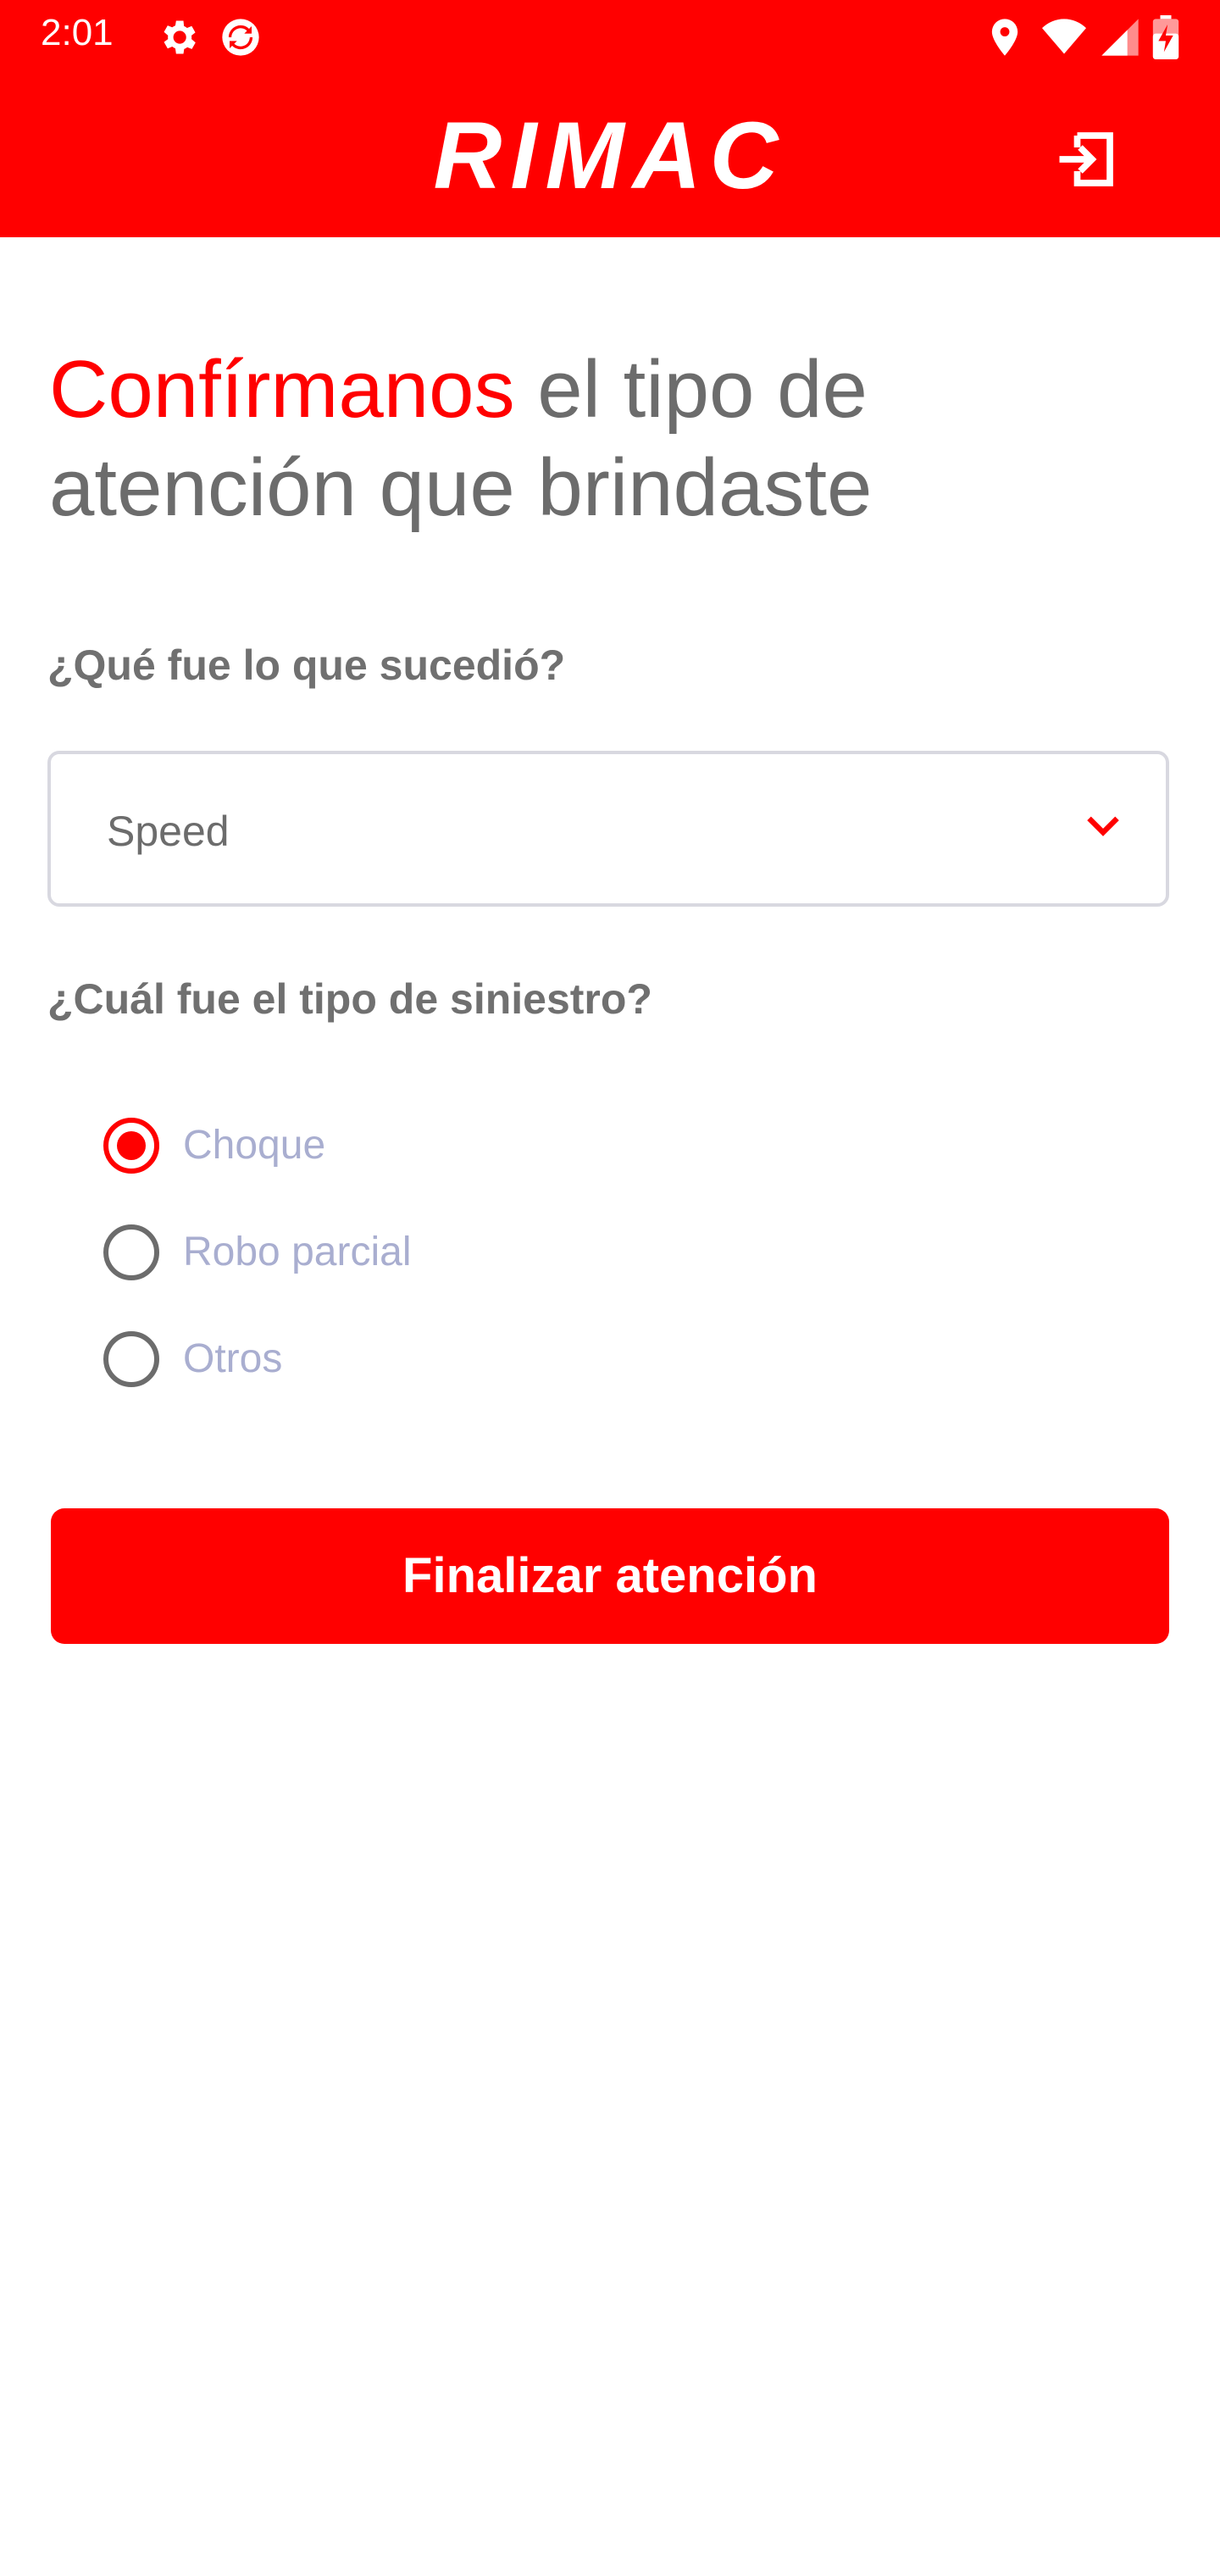 The width and height of the screenshot is (1220, 2576). What do you see at coordinates (1064, 36) in the screenshot?
I see `wifi-icon` at bounding box center [1064, 36].